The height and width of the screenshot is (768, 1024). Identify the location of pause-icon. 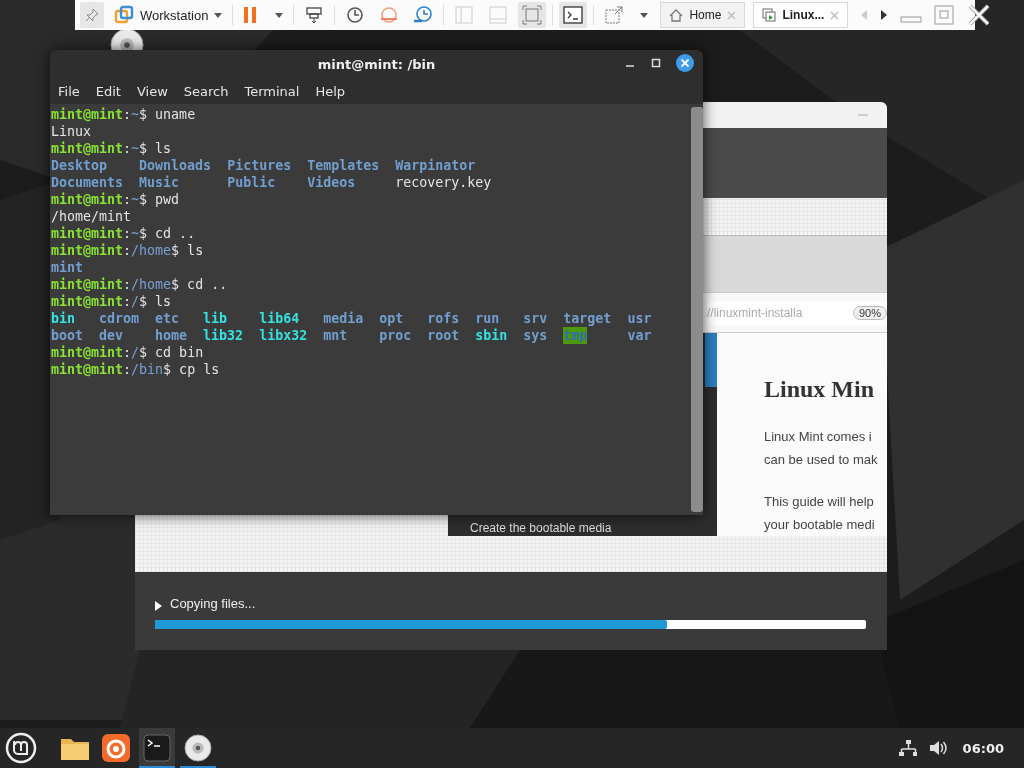
(250, 15).